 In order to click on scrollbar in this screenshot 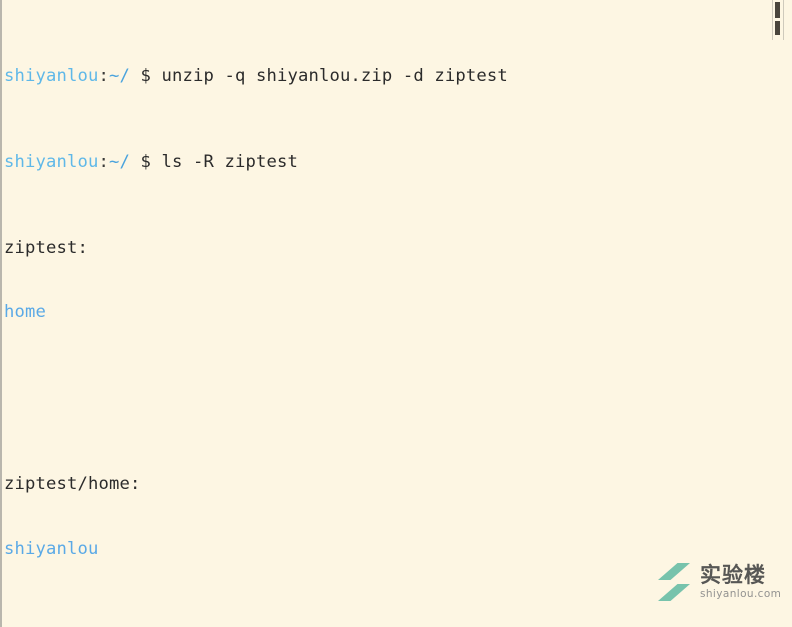, I will do `click(778, 20)`.